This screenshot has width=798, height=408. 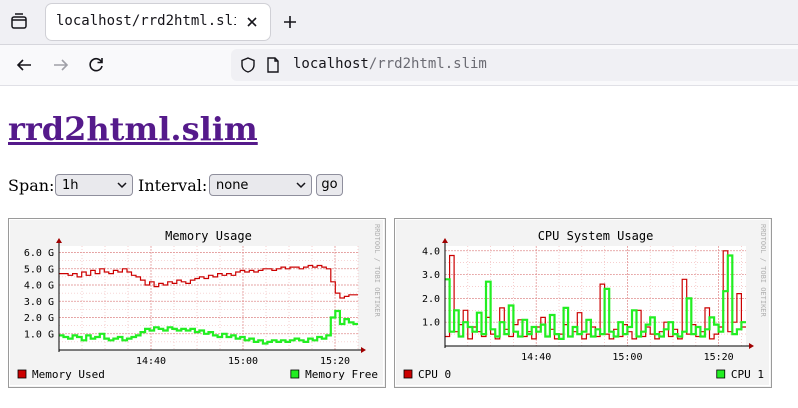 I want to click on y-tick-label: 2.0 G, so click(x=39, y=318).